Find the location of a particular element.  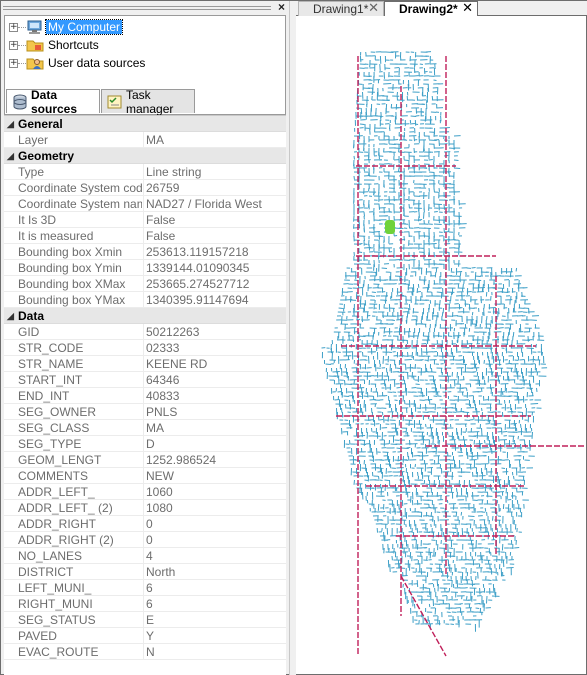

property-row: ADDR_LEFT_ 1060 is located at coordinates (145, 492).